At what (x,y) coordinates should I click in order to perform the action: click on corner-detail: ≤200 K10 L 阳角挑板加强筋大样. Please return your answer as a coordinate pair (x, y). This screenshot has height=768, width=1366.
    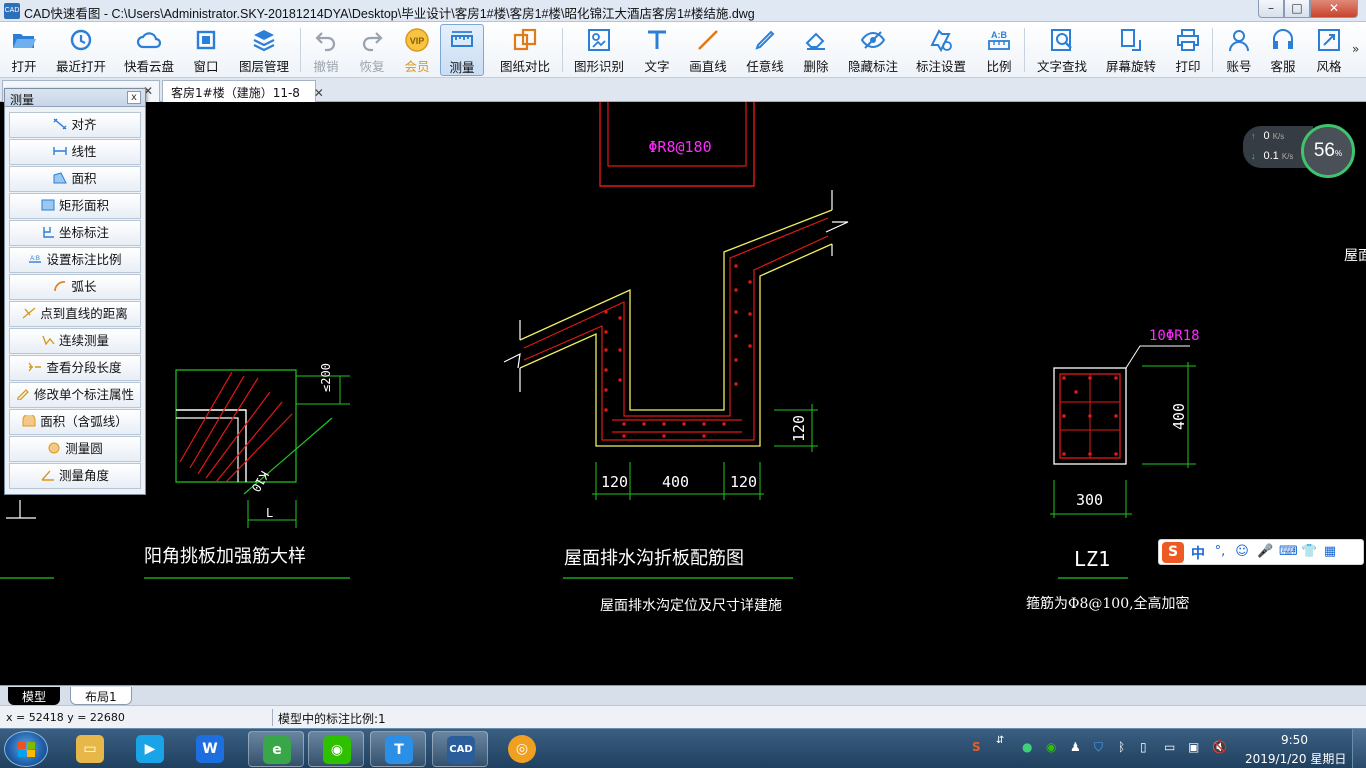
    Looking at the image, I should click on (247, 471).